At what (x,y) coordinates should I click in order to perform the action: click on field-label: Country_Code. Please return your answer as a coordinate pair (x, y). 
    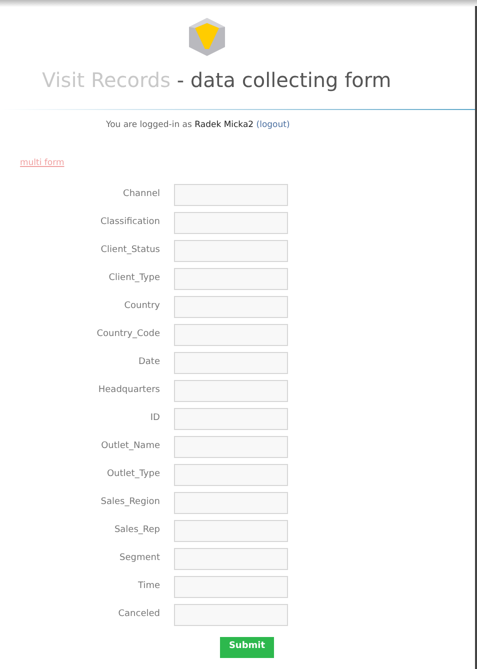
    Looking at the image, I should click on (128, 334).